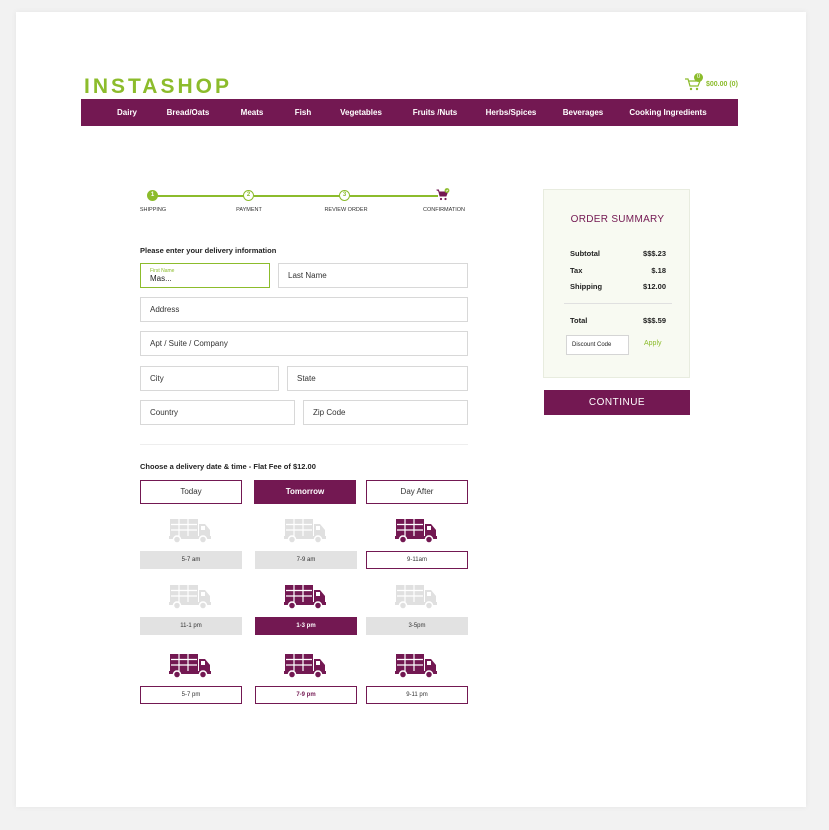 This screenshot has width=829, height=830. Describe the element at coordinates (344, 195) in the screenshot. I see `step-review-dot: 3` at that location.